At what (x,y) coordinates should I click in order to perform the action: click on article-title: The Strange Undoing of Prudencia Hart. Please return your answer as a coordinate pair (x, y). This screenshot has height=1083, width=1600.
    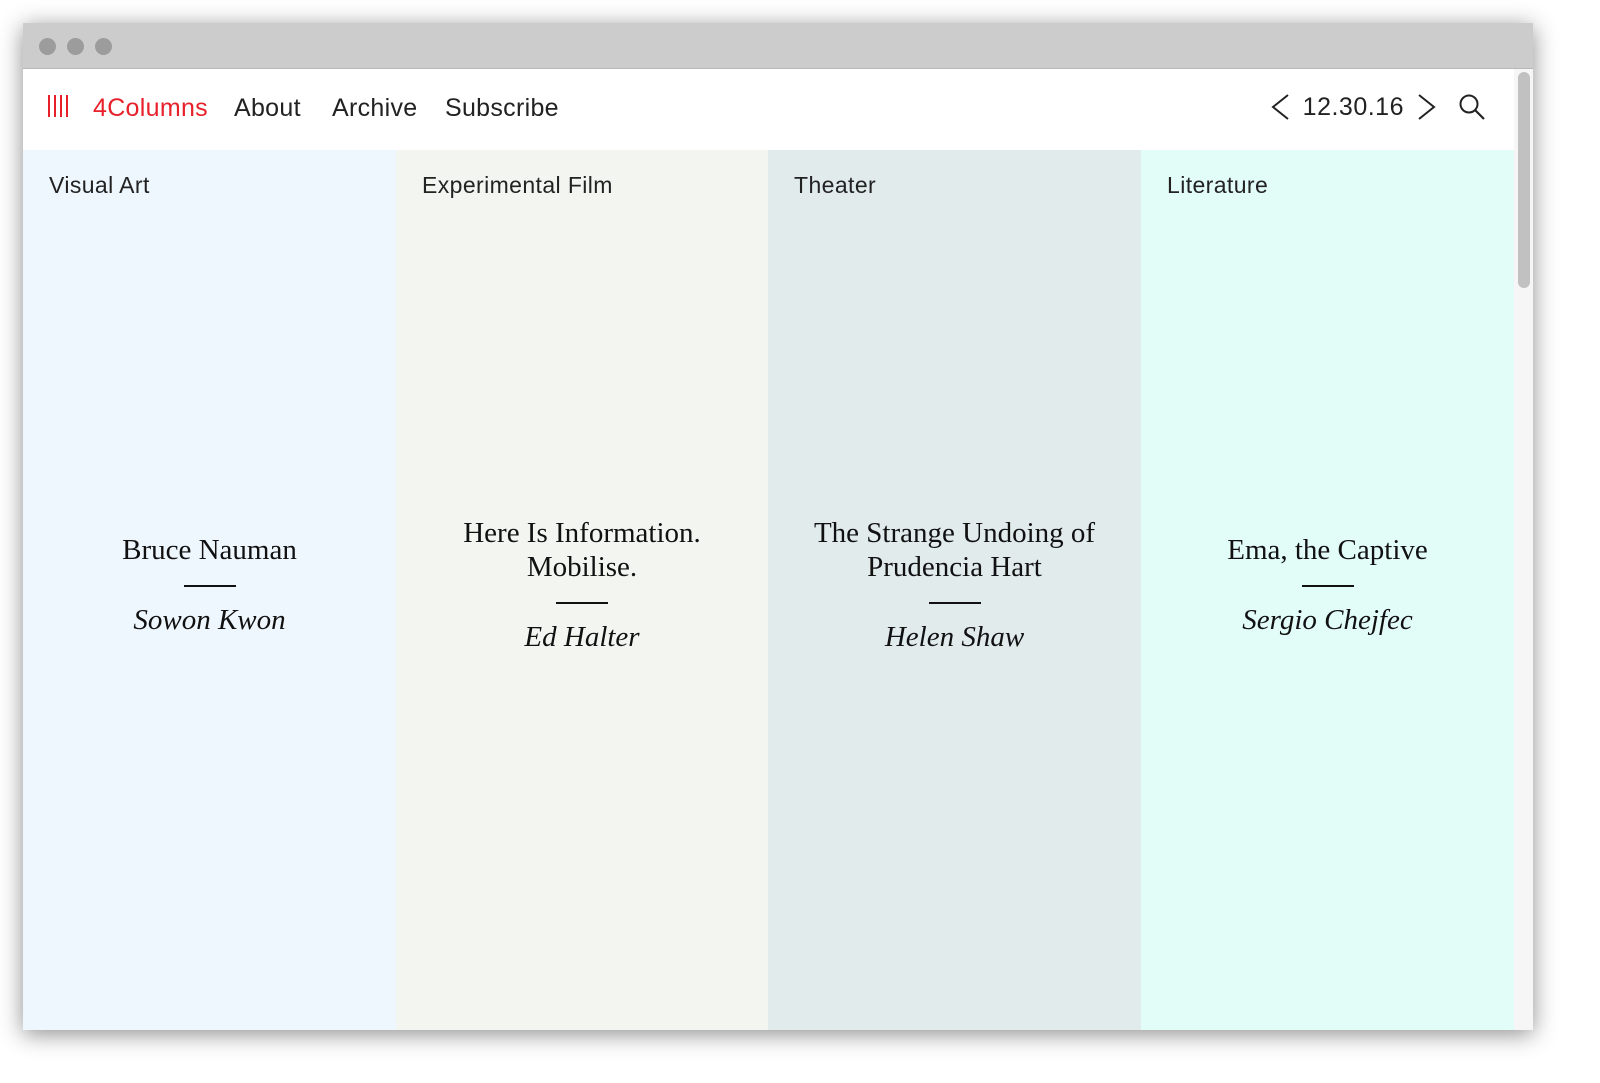
    Looking at the image, I should click on (955, 550).